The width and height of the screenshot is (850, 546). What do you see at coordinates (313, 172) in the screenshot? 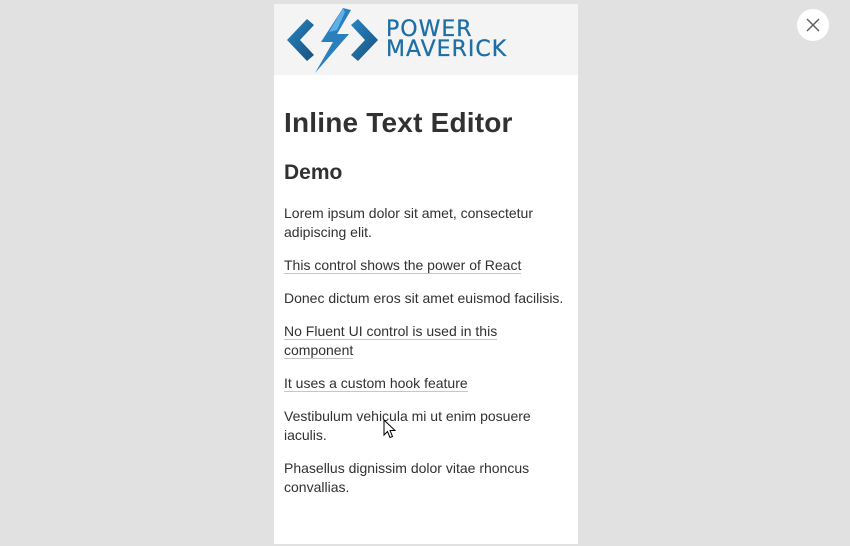
I see `section-subtitle: Demo` at bounding box center [313, 172].